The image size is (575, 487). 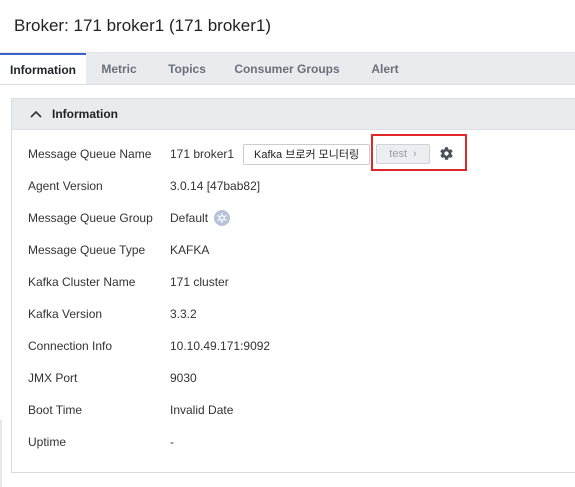 What do you see at coordinates (70, 346) in the screenshot?
I see `row-label: Connection Info` at bounding box center [70, 346].